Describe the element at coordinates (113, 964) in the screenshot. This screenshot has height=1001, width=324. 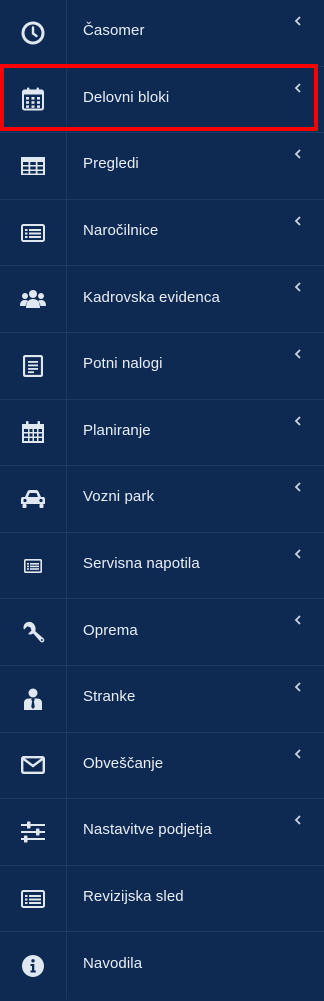
I see `sidebar-item-label: Navodila` at that location.